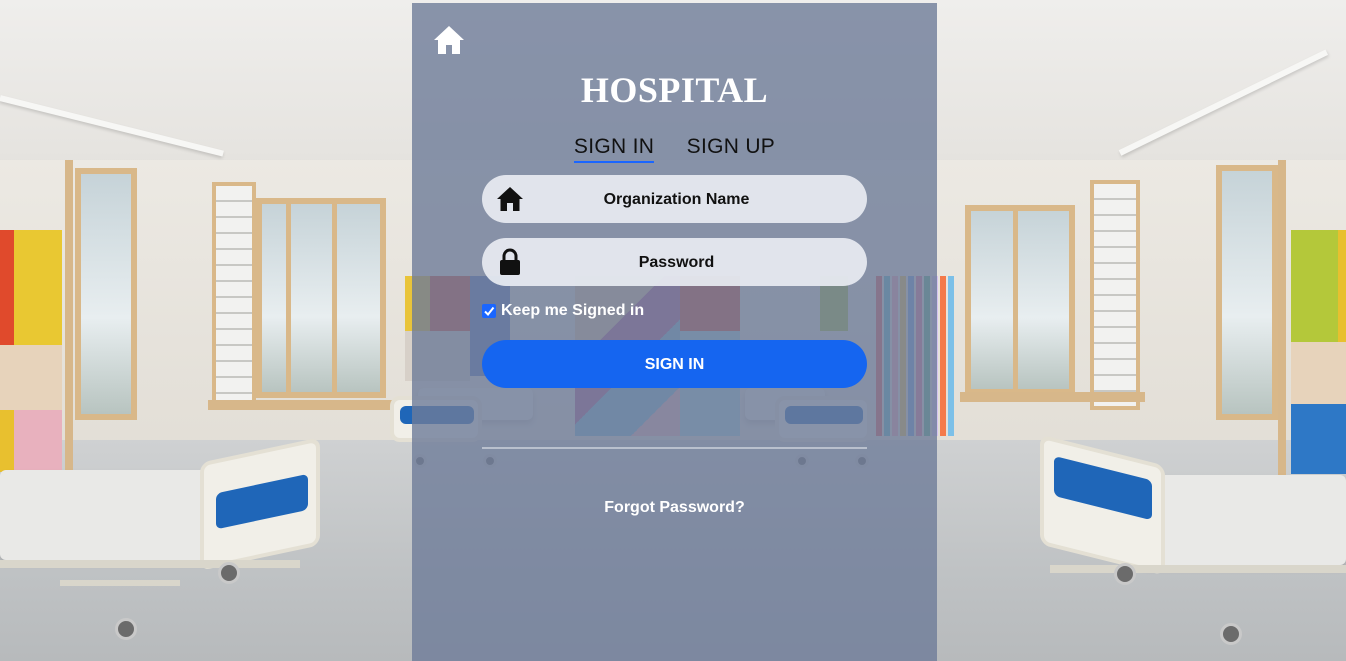 The height and width of the screenshot is (661, 1346). I want to click on app-title: HOSPITAL, so click(674, 90).